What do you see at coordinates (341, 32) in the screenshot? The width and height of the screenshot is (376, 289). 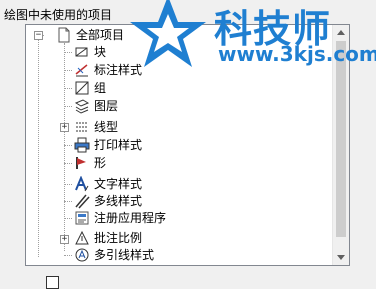 I see `scroll-up-icon` at bounding box center [341, 32].